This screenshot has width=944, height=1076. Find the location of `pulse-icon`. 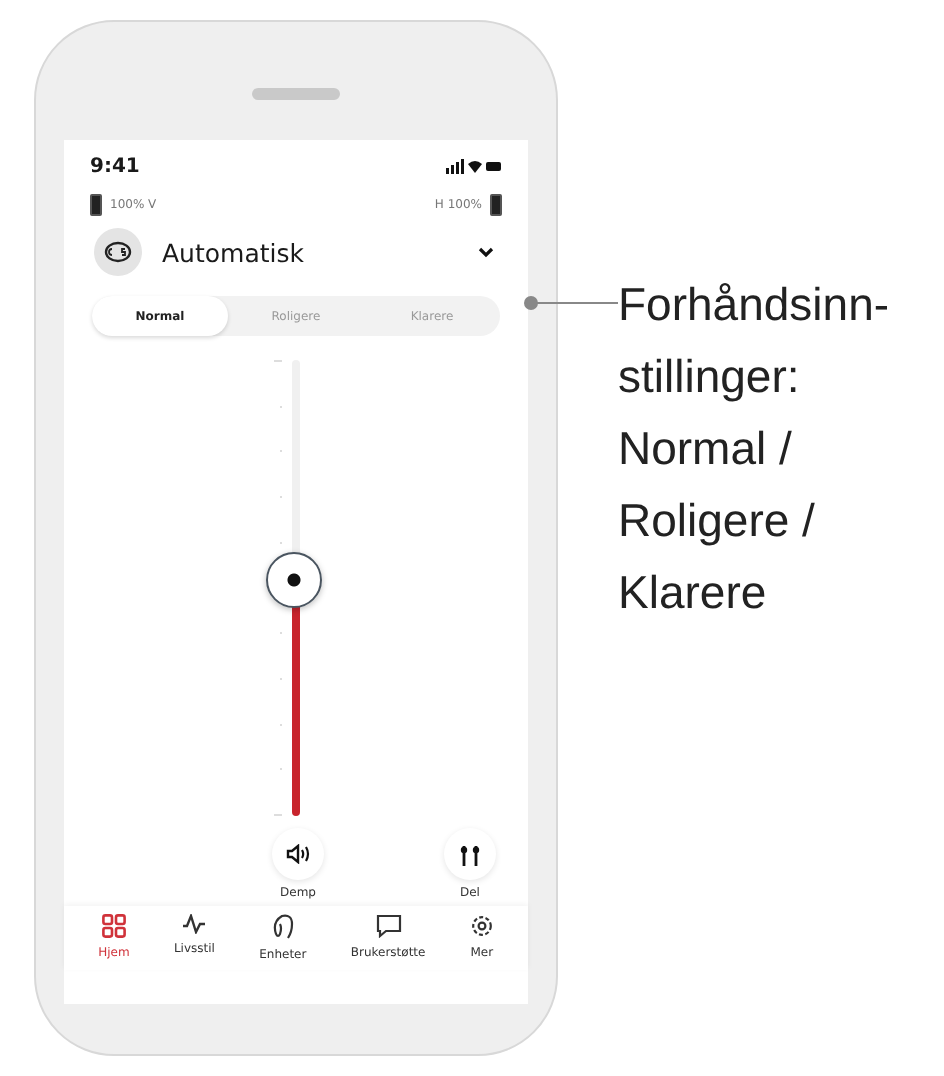

pulse-icon is located at coordinates (194, 924).